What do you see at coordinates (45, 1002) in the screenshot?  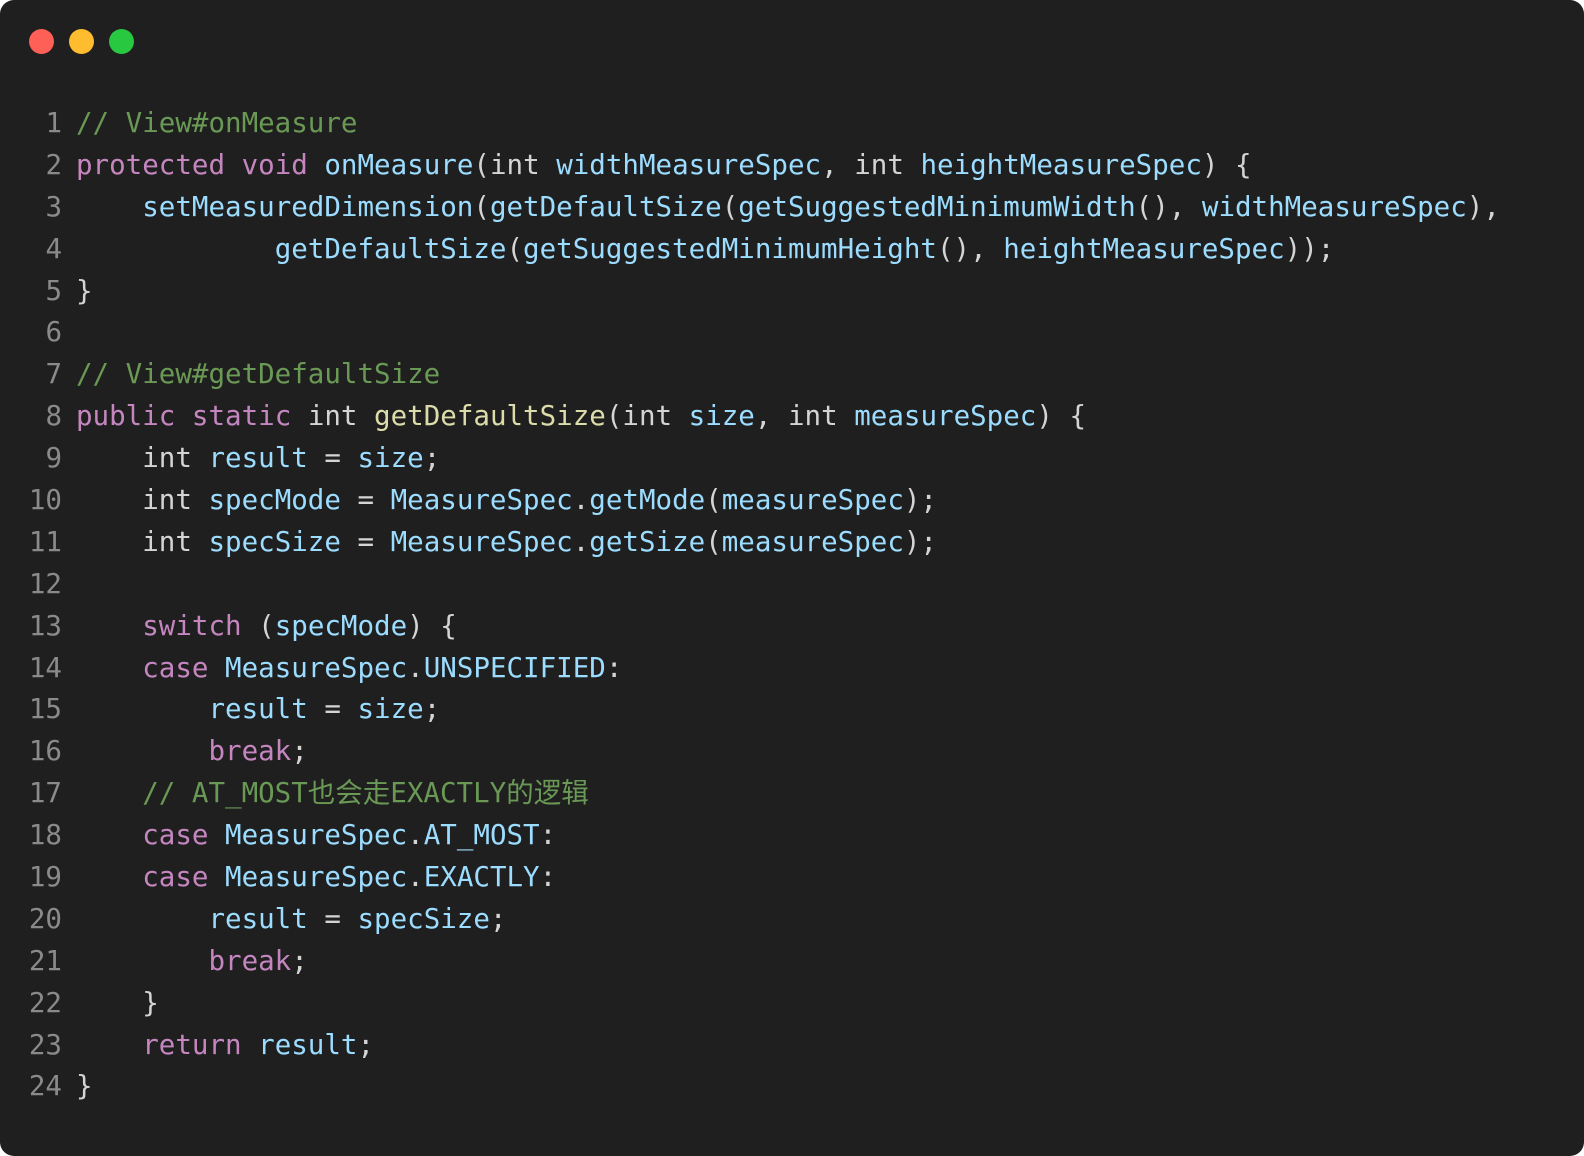 I see `line-number: 22` at bounding box center [45, 1002].